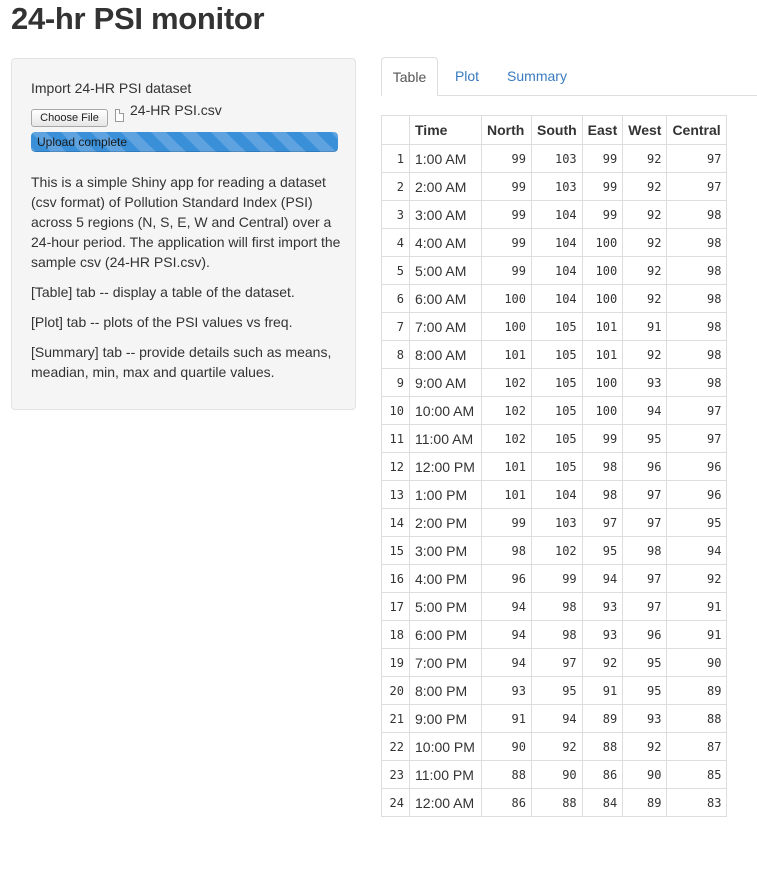 The width and height of the screenshot is (757, 877). What do you see at coordinates (395, 214) in the screenshot?
I see `row-index-cell: 3` at bounding box center [395, 214].